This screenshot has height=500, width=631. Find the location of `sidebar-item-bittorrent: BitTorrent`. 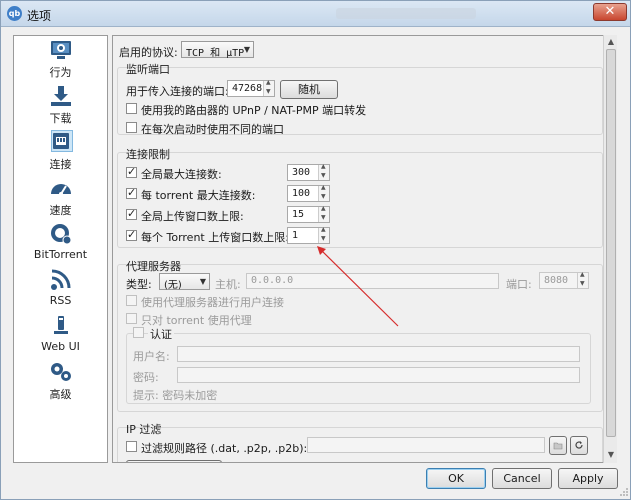

sidebar-item-bittorrent: BitTorrent is located at coordinates (60, 244).